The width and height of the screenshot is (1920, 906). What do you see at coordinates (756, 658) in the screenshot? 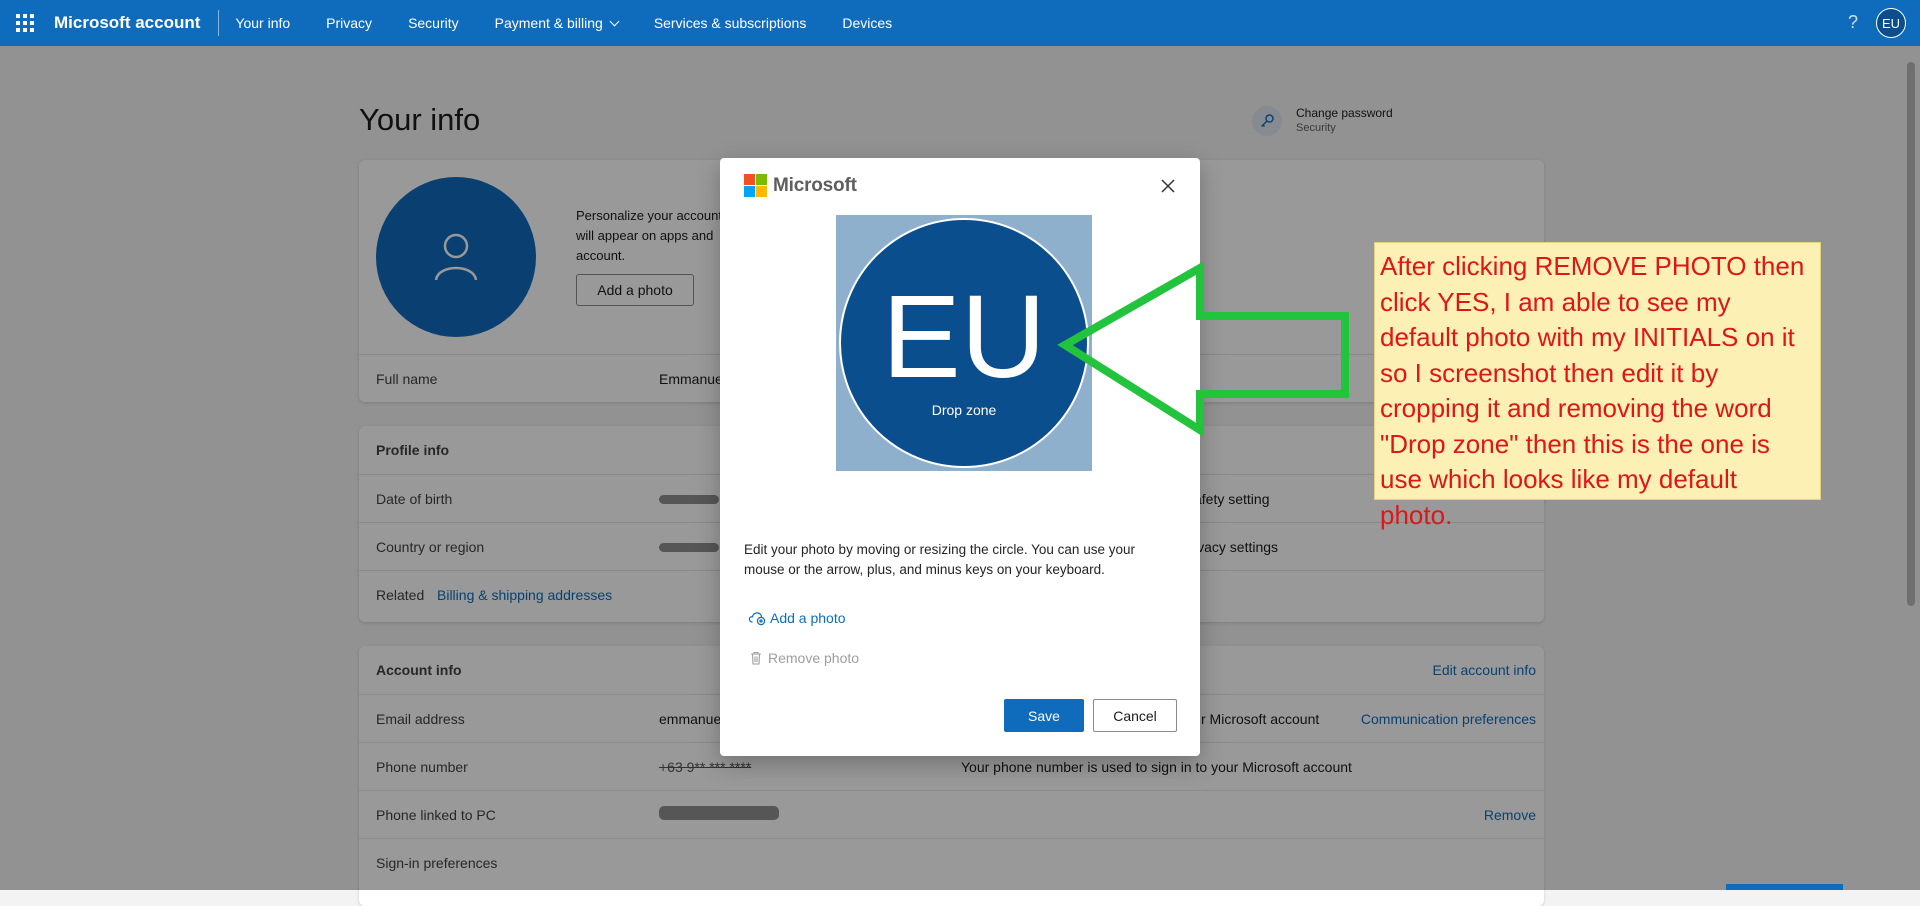
I see `trash-icon` at bounding box center [756, 658].